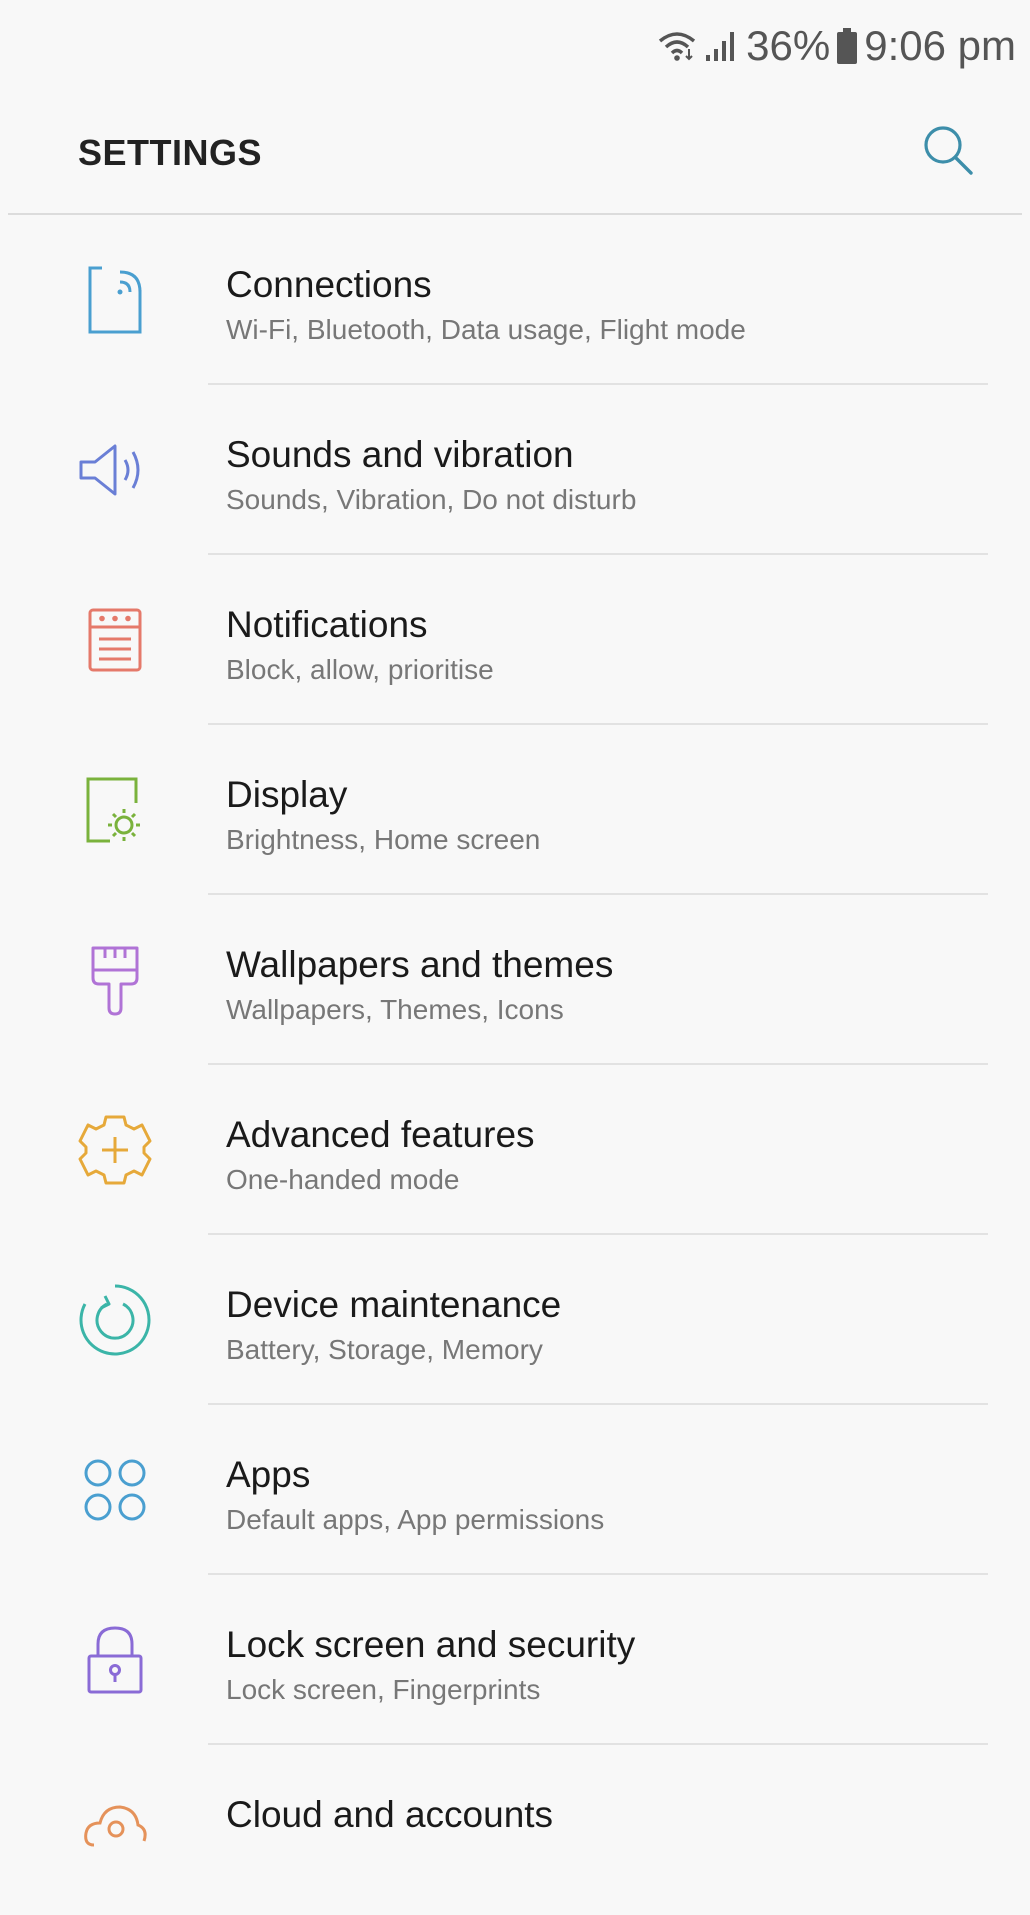  Describe the element at coordinates (515, 810) in the screenshot. I see `settings-item-display: Display Brightness, Home screen` at that location.